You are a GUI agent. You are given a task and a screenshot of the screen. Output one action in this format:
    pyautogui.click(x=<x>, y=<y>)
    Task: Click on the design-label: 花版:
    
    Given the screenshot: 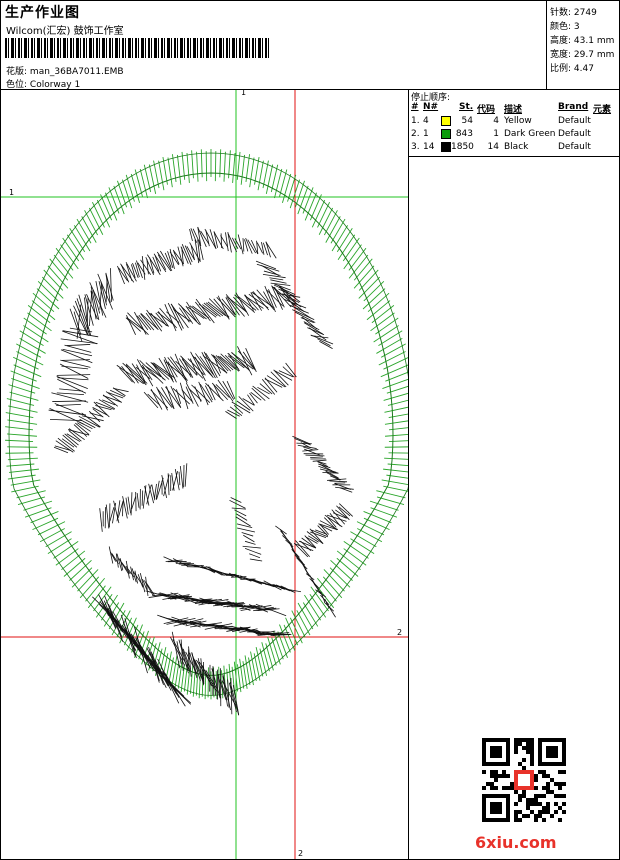 What is the action you would take?
    pyautogui.click(x=17, y=72)
    